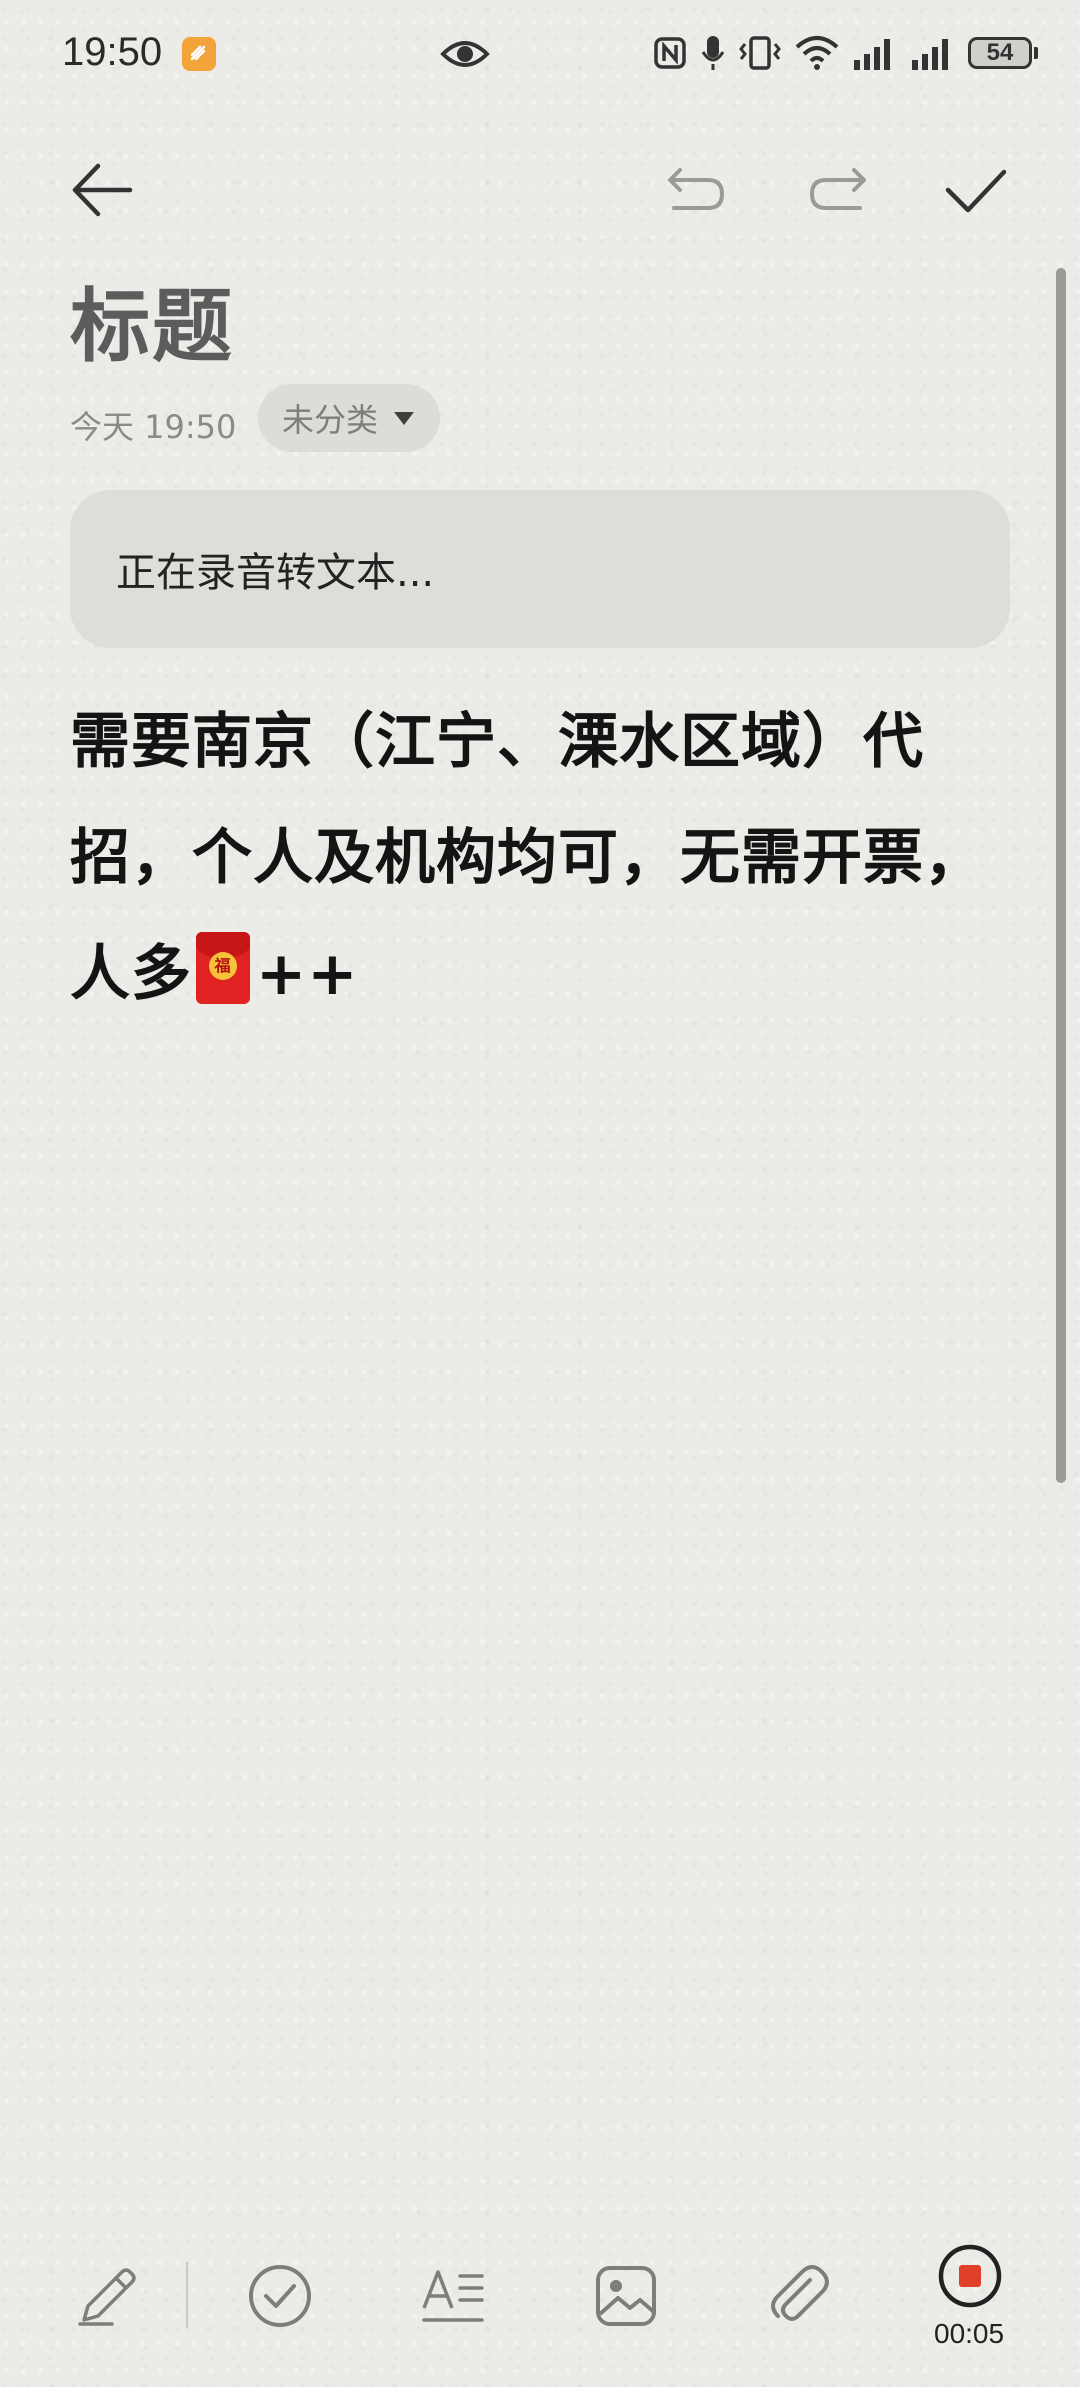 Image resolution: width=1080 pixels, height=2387 pixels. I want to click on pen-button, so click(108, 2296).